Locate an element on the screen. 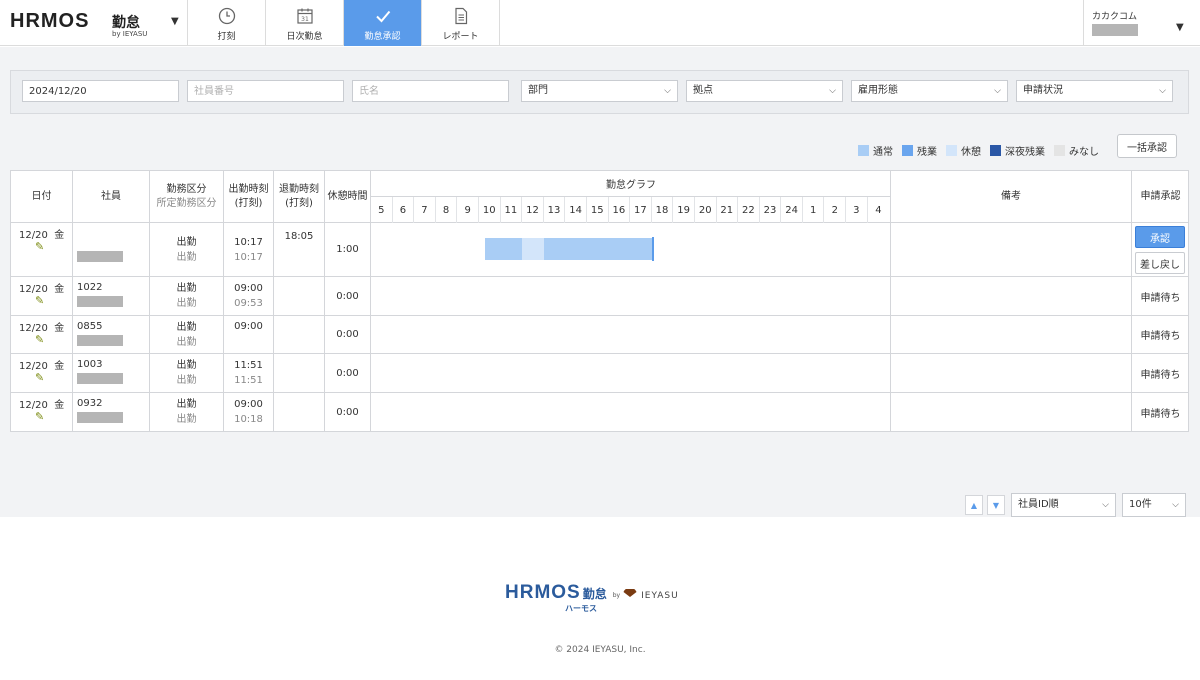 Image resolution: width=1200 pixels, height=680 pixels. header-clock-out-label: 退勤時刻 is located at coordinates (299, 189).